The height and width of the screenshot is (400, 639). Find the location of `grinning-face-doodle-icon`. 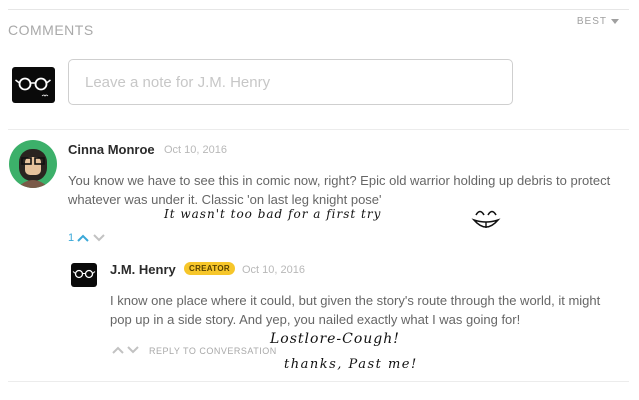

grinning-face-doodle-icon is located at coordinates (486, 219).